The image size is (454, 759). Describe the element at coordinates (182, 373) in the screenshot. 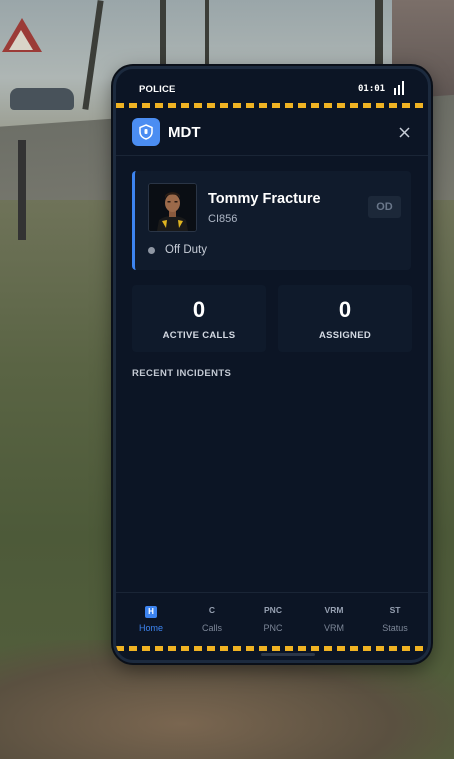

I see `recent-incidents-title: RECENT INCIDENTS` at that location.